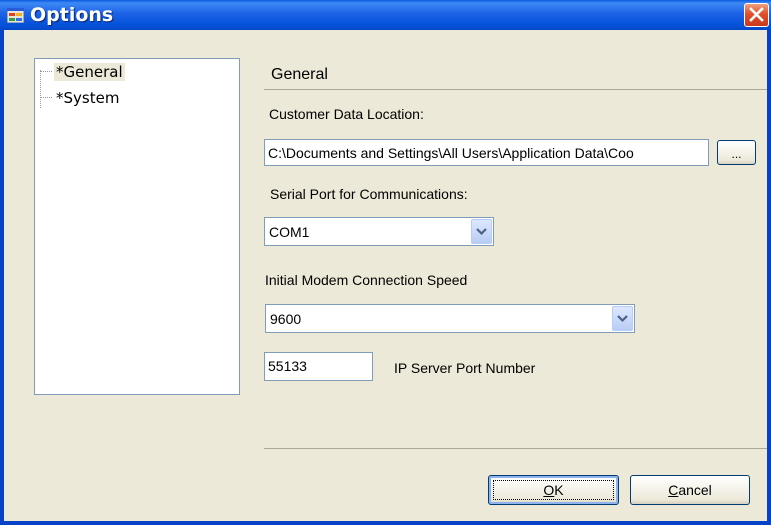 The width and height of the screenshot is (771, 525). Describe the element at coordinates (286, 319) in the screenshot. I see `modem-speed-value: 9600` at that location.